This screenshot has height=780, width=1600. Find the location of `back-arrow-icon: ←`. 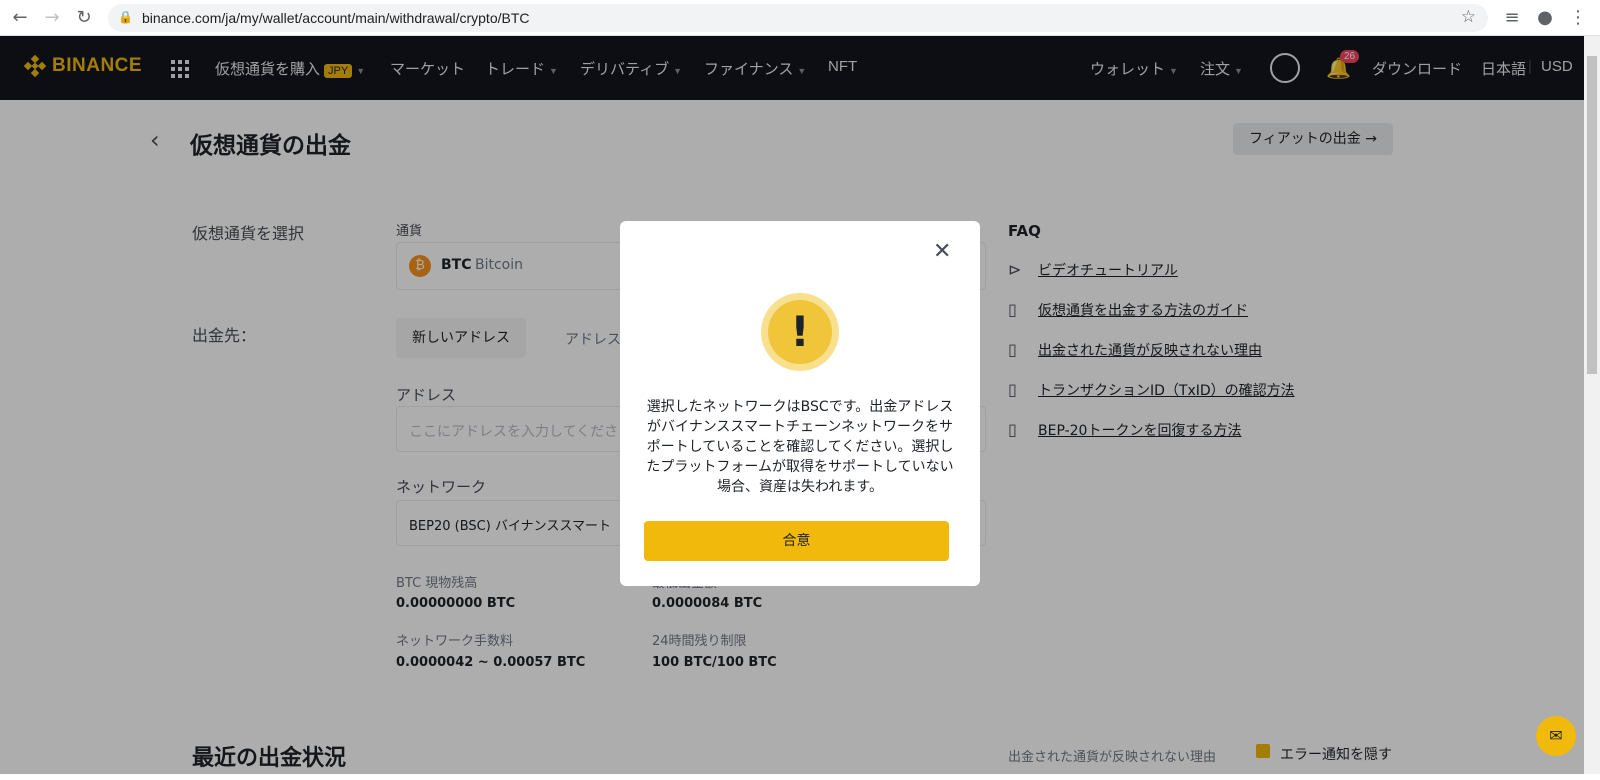

back-arrow-icon: ← is located at coordinates (20, 18).